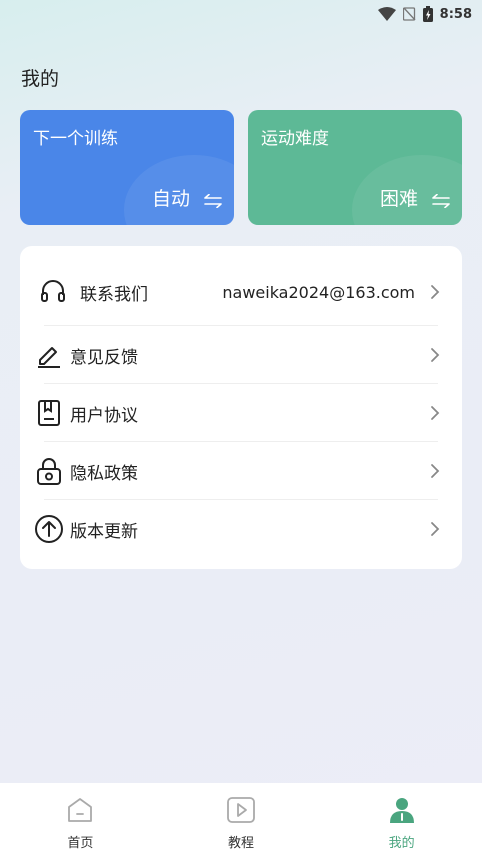 Image resolution: width=482 pixels, height=856 pixels. I want to click on nav-label-tutorial: 教程, so click(241, 843).